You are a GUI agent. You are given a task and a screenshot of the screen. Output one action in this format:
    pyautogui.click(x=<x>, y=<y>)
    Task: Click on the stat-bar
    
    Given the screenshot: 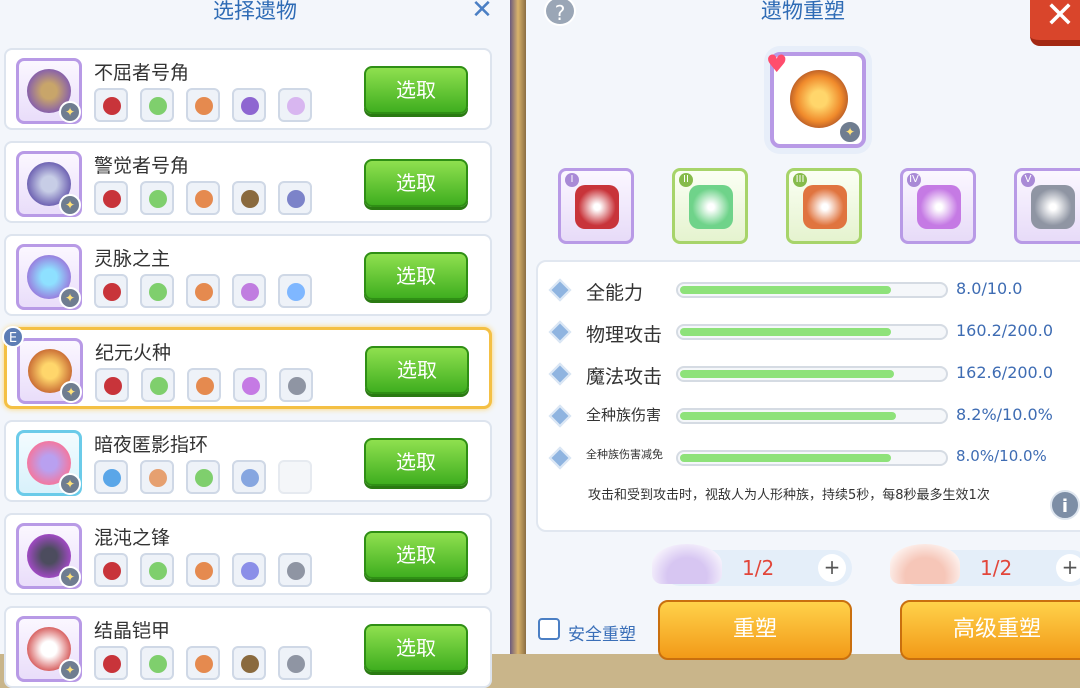 What is the action you would take?
    pyautogui.click(x=812, y=290)
    